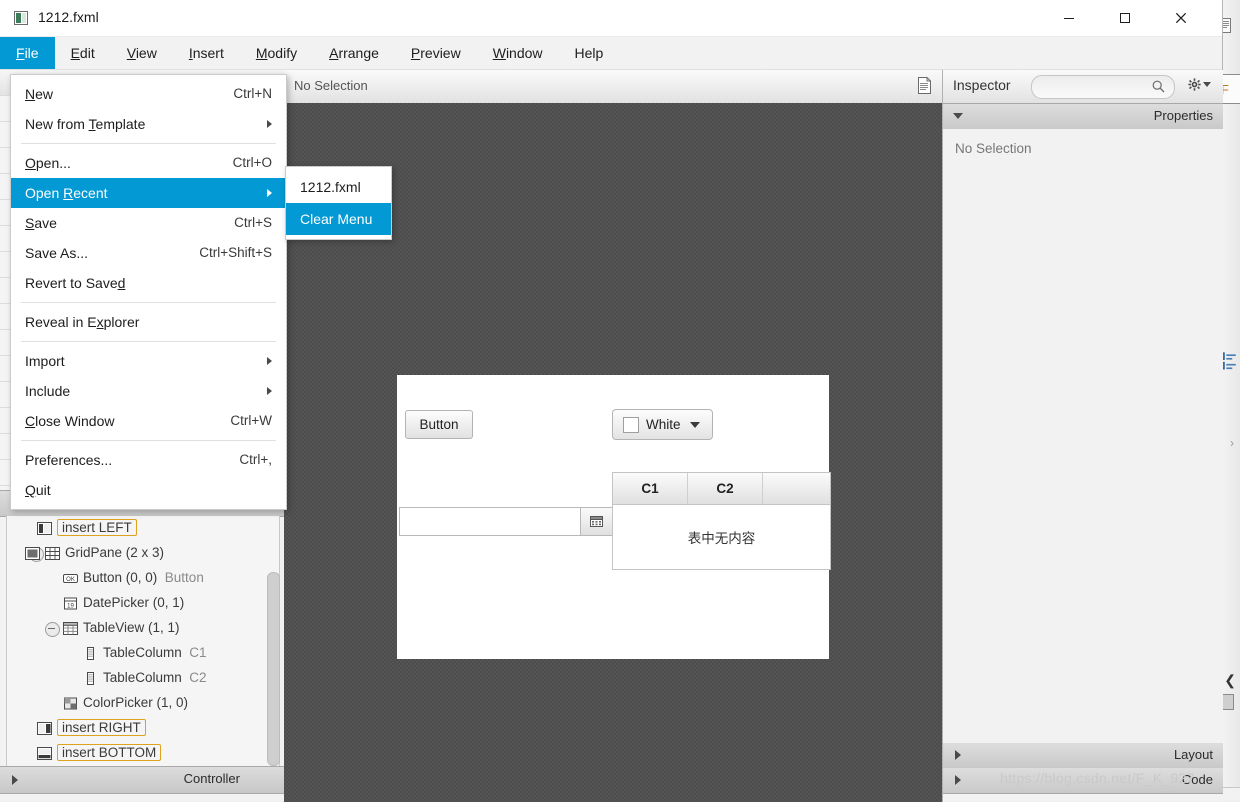  What do you see at coordinates (490, 521) in the screenshot?
I see `date-picker-field` at bounding box center [490, 521].